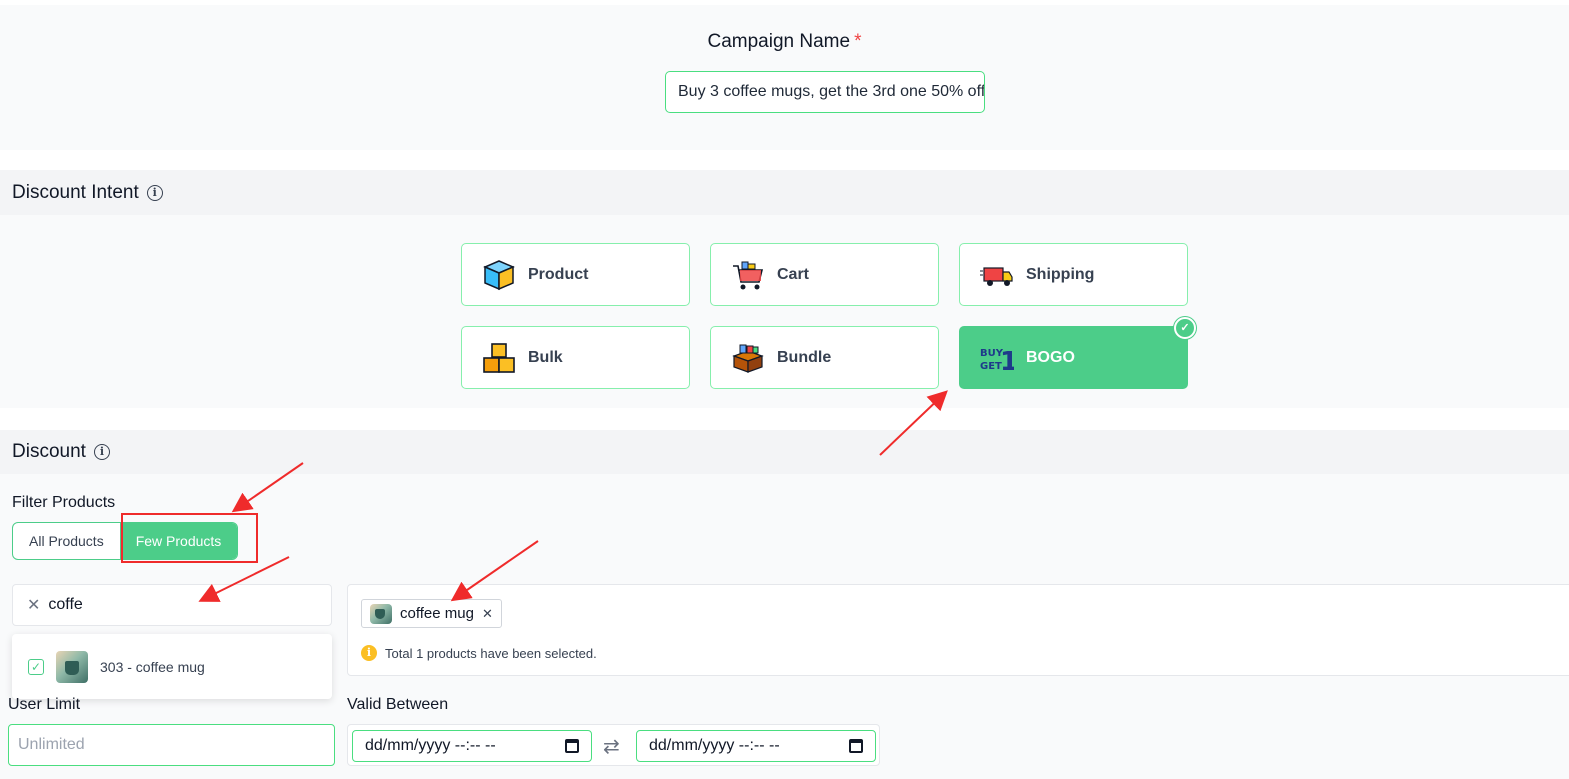 The width and height of the screenshot is (1569, 779). Describe the element at coordinates (858, 41) in the screenshot. I see `required-mark: *` at that location.